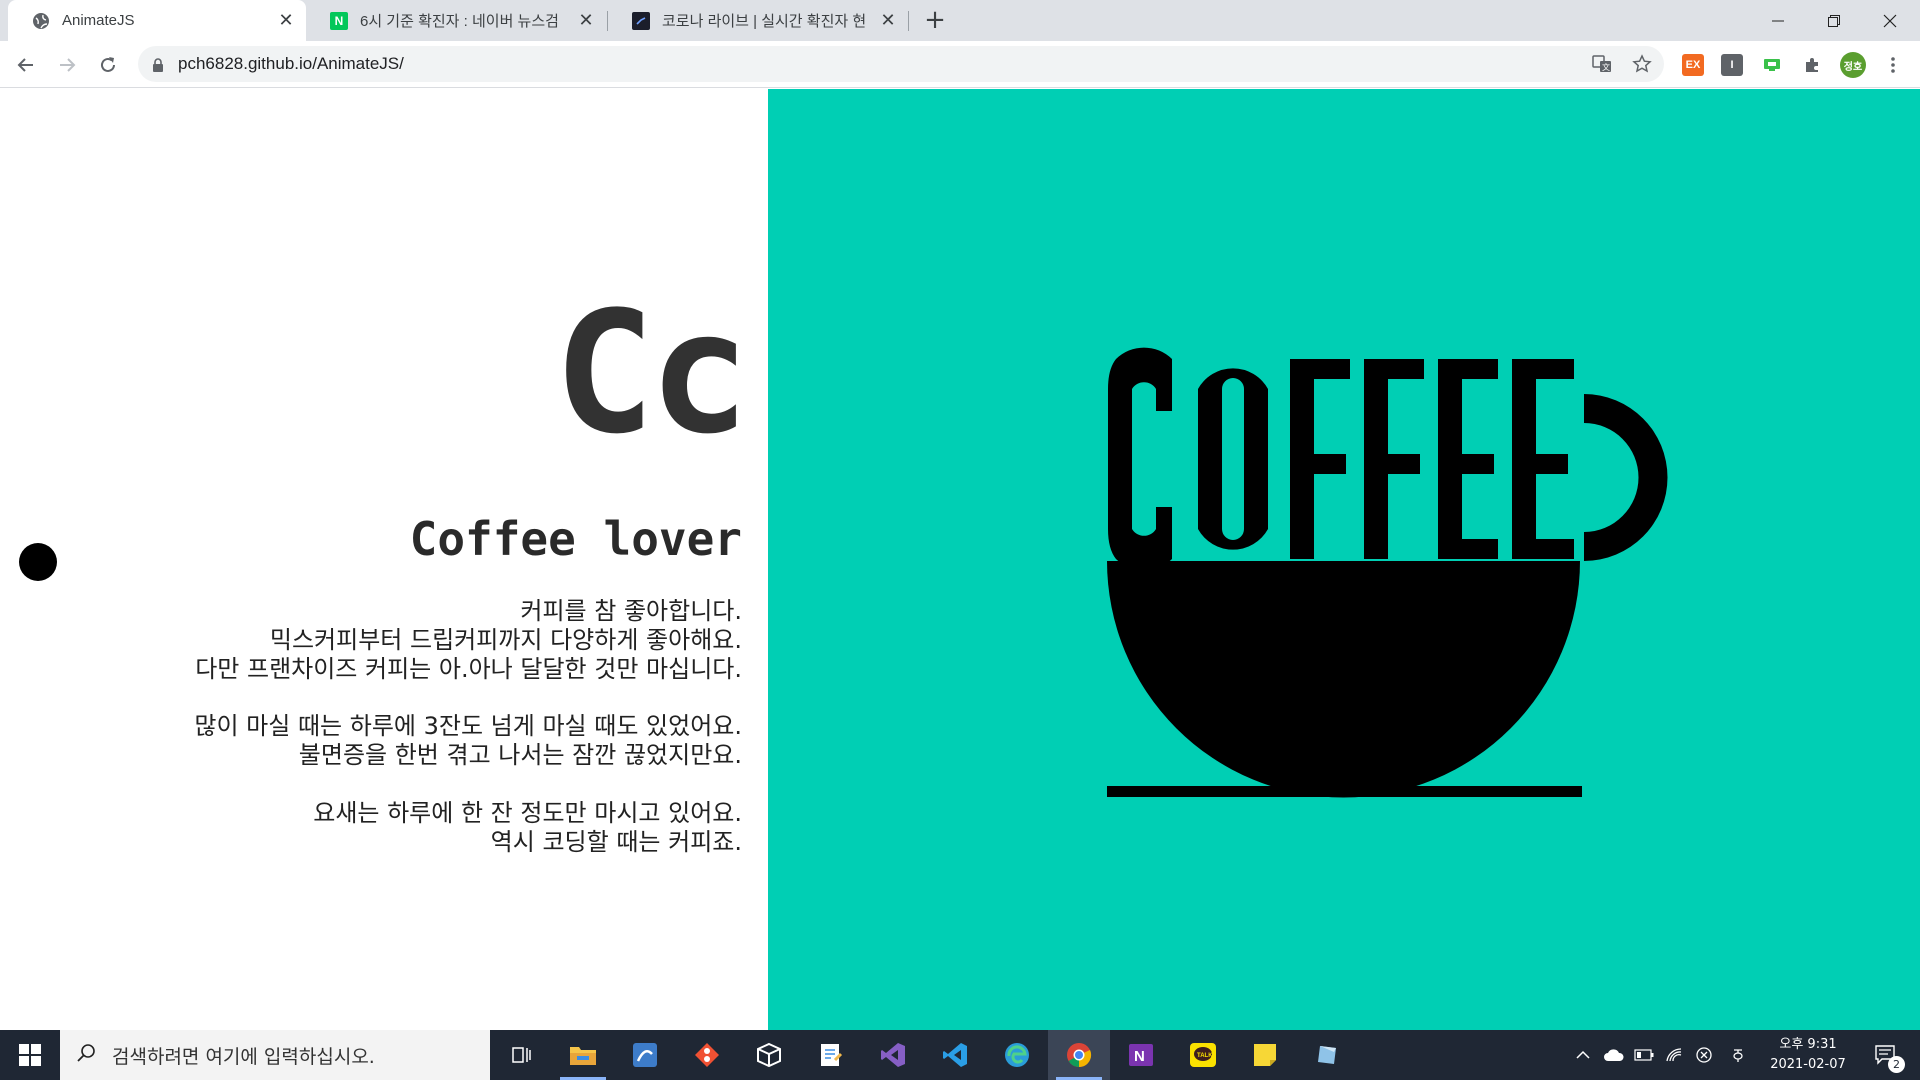 The width and height of the screenshot is (1920, 1080). What do you see at coordinates (67, 65) in the screenshot?
I see `forward-icon` at bounding box center [67, 65].